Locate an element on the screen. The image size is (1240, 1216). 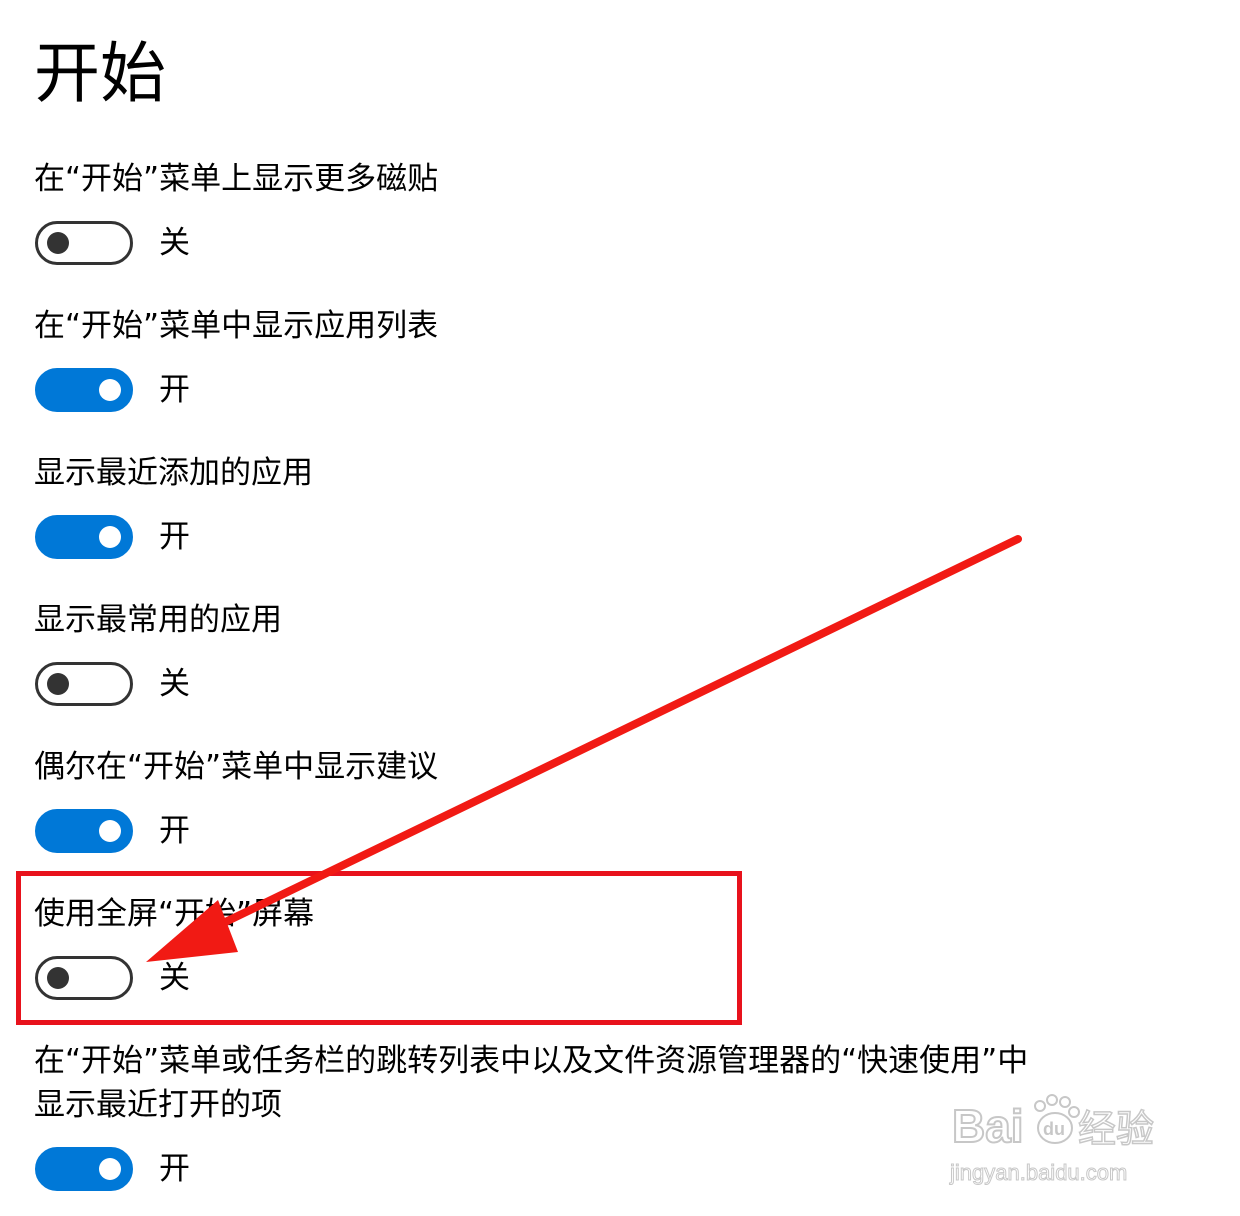
toggle-switch-show-app-list is located at coordinates (84, 390).